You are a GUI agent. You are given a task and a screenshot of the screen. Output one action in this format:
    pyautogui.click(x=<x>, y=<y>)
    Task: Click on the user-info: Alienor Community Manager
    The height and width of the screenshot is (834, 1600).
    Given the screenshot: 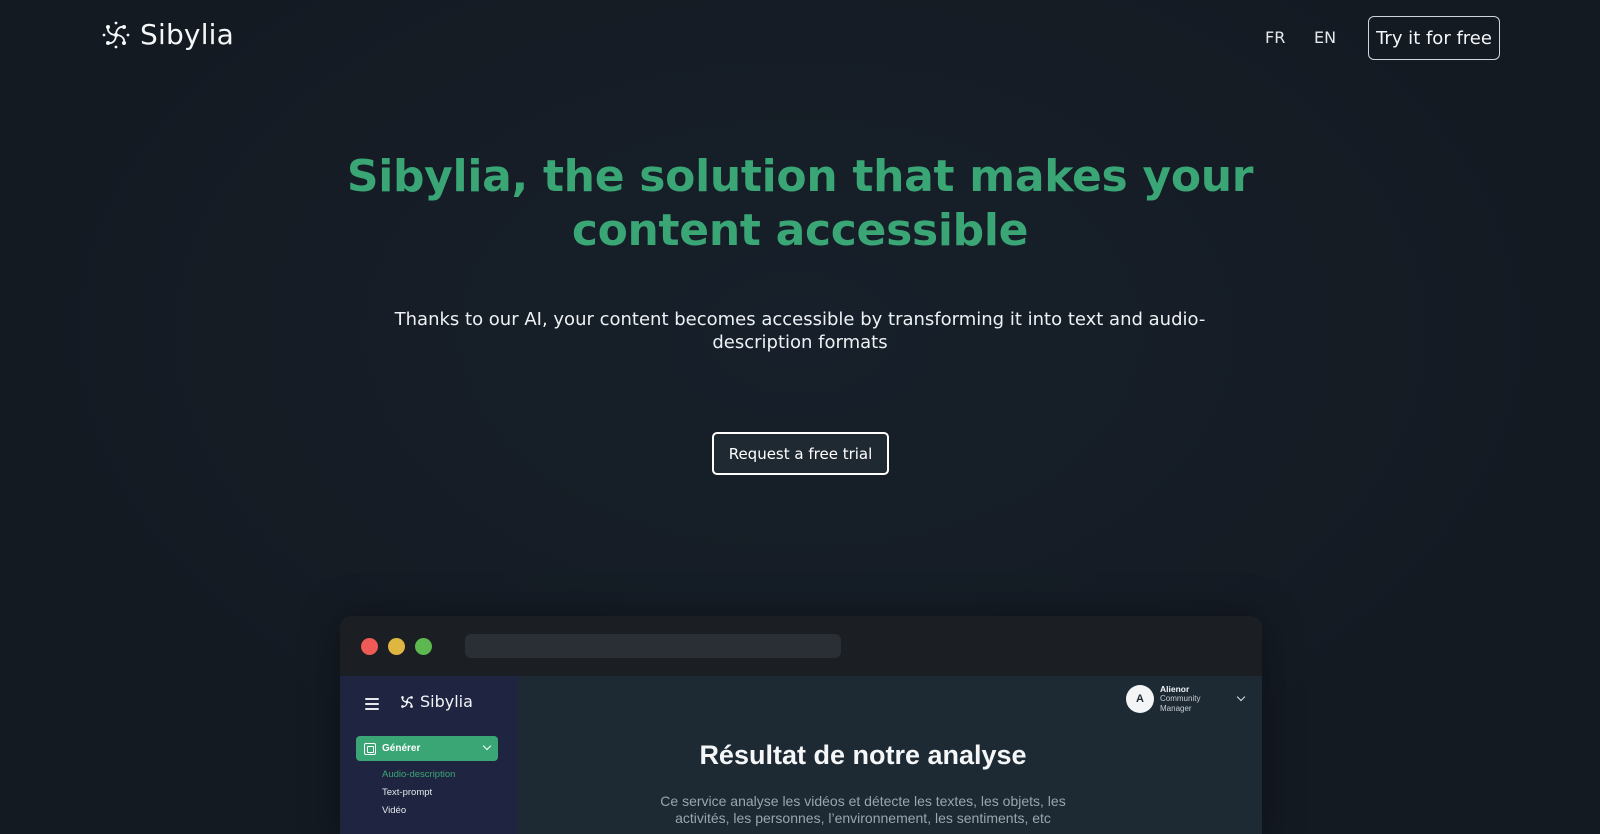 What is the action you would take?
    pyautogui.click(x=1192, y=699)
    